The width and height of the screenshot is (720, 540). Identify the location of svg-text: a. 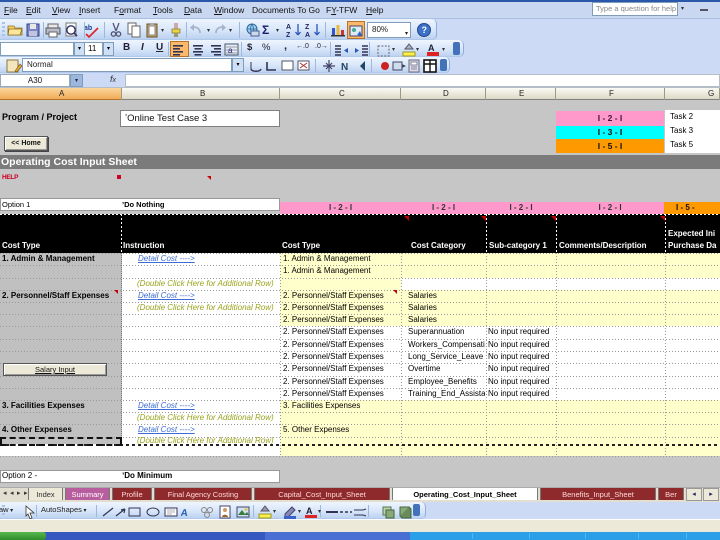
(230, 50).